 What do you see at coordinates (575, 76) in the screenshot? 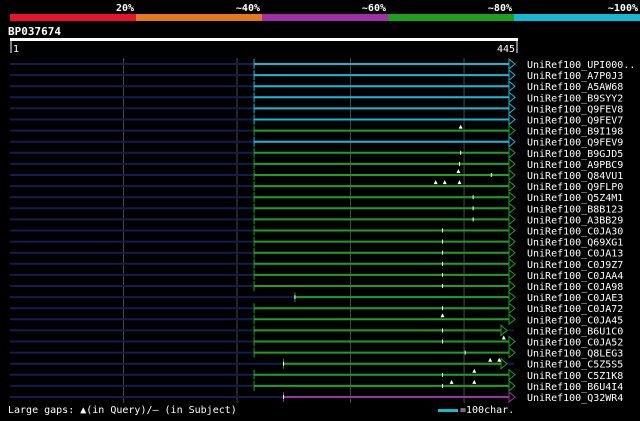
I see `hit-label: UniRef100_A7P0J3` at bounding box center [575, 76].